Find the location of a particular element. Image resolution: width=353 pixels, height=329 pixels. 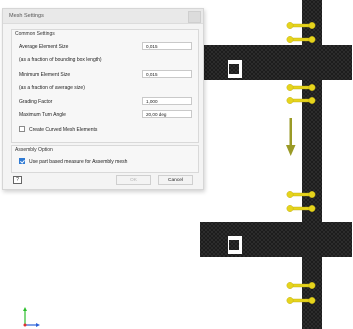

max-turn-angle-label: Maximum Turn Angle is located at coordinates (42, 115).